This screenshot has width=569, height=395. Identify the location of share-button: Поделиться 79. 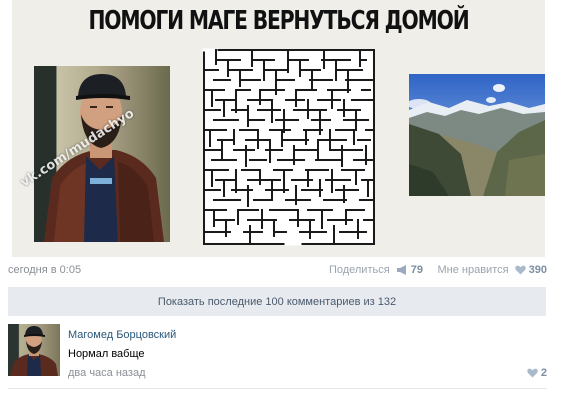
(376, 270).